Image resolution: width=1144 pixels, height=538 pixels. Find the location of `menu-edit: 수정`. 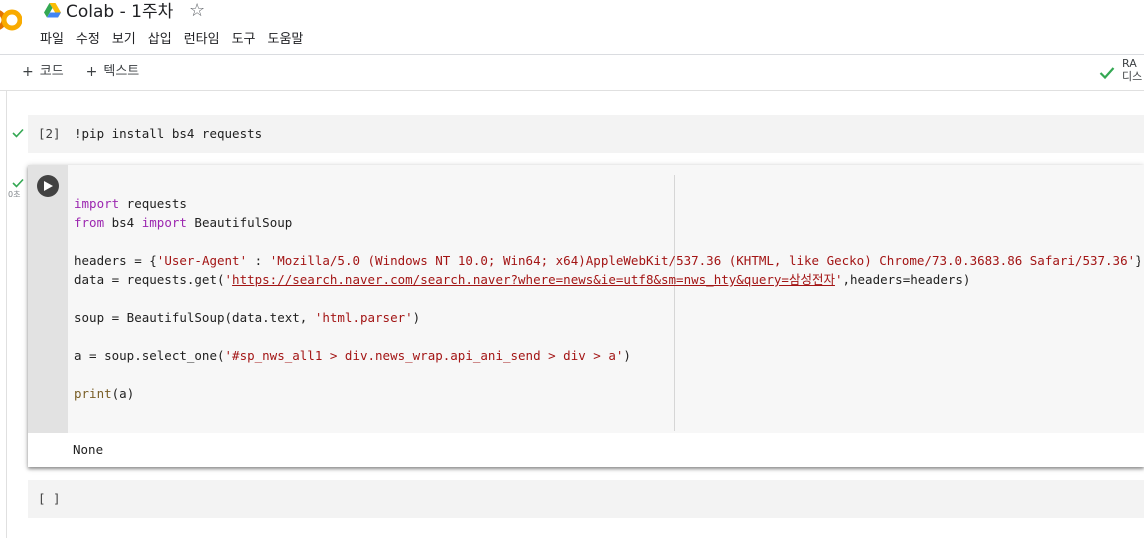

menu-edit: 수정 is located at coordinates (88, 40).